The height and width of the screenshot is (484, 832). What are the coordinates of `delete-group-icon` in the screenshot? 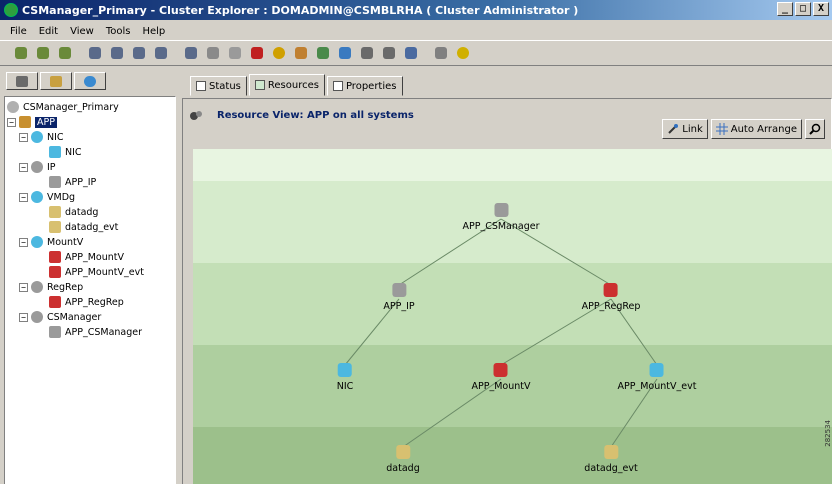 It's located at (117, 53).